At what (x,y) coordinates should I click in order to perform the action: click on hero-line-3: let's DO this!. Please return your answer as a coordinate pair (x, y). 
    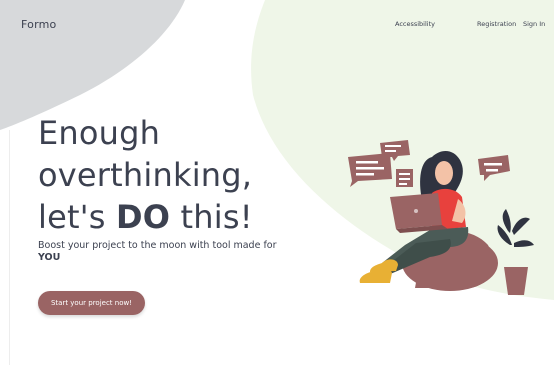
    Looking at the image, I should click on (145, 217).